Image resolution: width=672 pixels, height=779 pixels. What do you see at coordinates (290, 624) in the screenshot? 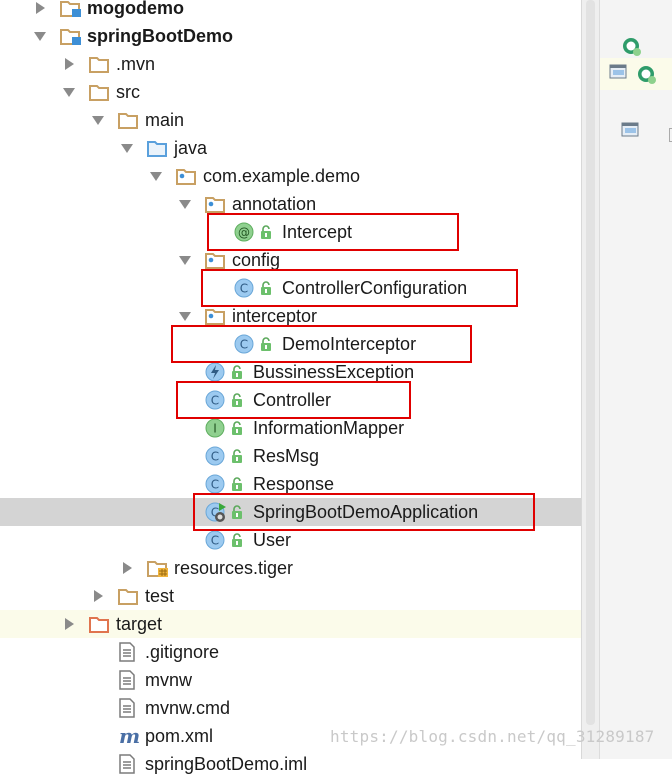
I see `tree-node-target: target` at bounding box center [290, 624].